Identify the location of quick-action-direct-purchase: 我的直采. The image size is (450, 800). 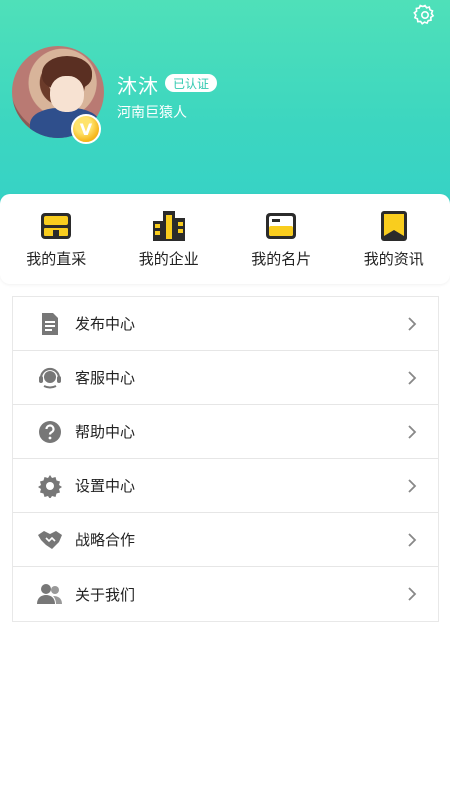
(56, 239).